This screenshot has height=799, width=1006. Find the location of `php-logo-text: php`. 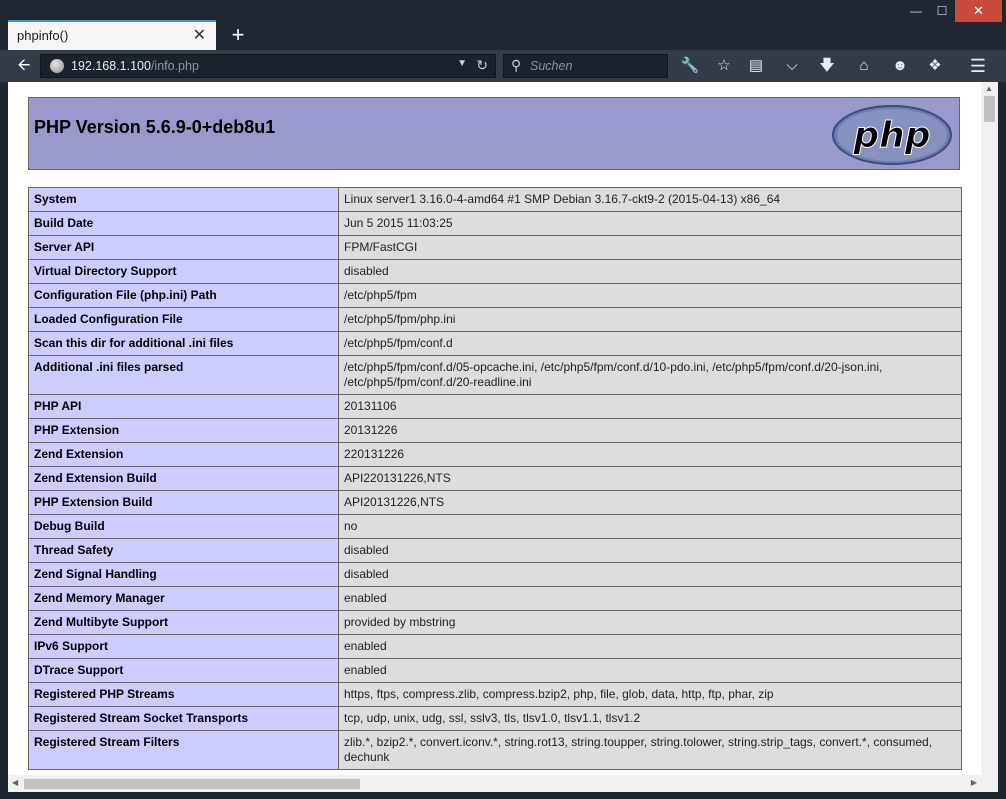

php-logo-text: php is located at coordinates (891, 135).